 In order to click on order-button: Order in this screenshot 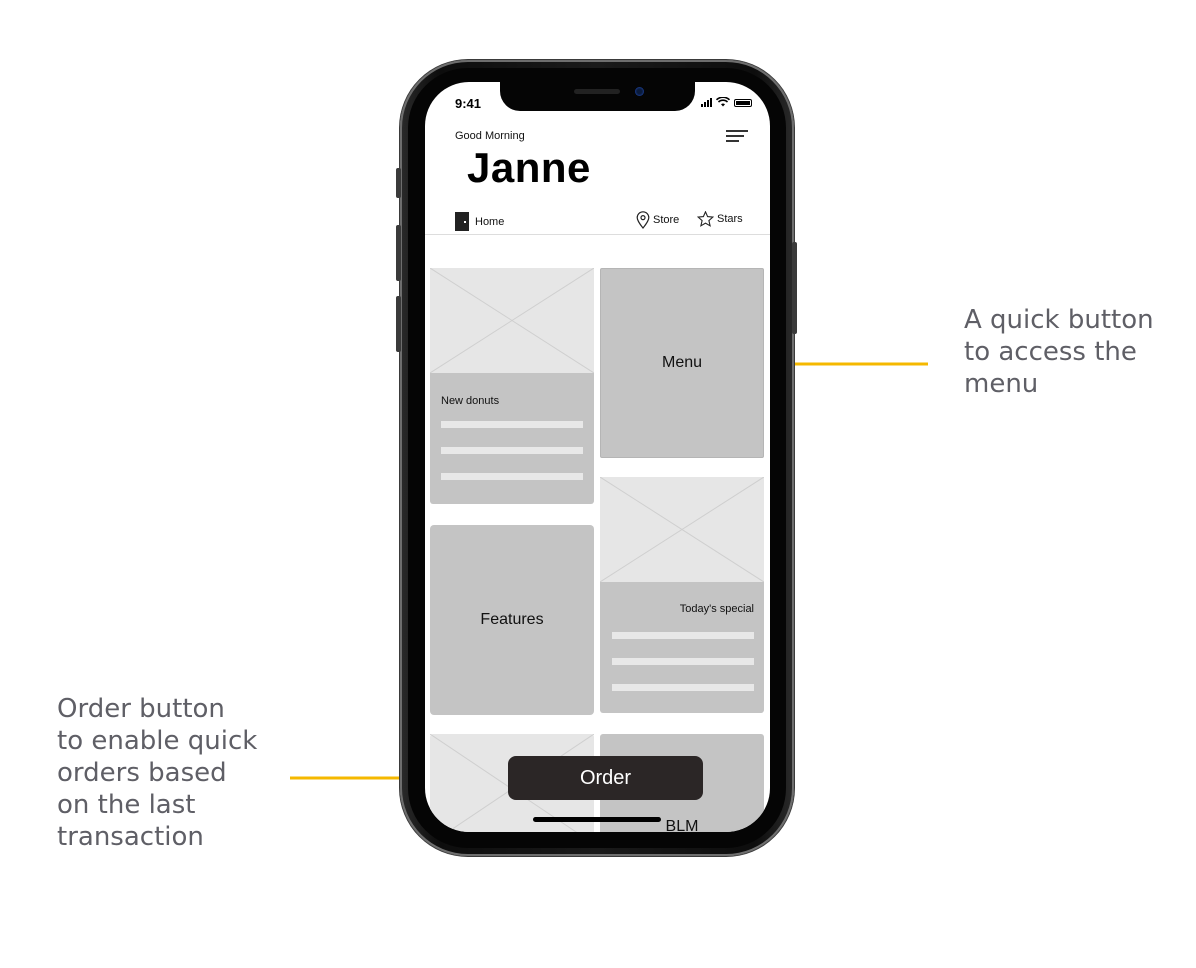, I will do `click(605, 778)`.